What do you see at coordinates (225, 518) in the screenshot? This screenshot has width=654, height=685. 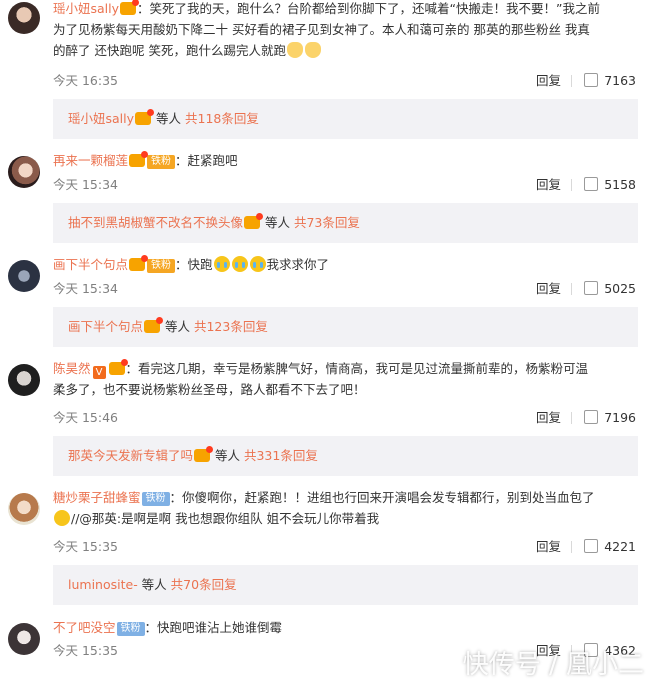 I see `comment-text-line: //@那英:是啊是啊 我也想跟你组队 姐不会玩儿你带着我` at bounding box center [225, 518].